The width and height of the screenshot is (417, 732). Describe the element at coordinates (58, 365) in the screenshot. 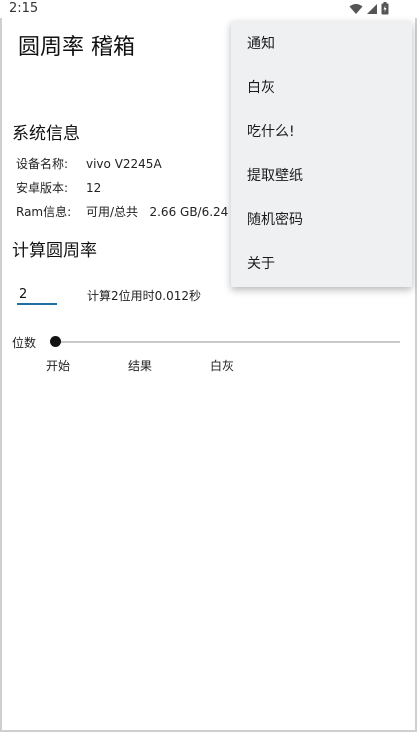

I see `start-button: 开始` at that location.